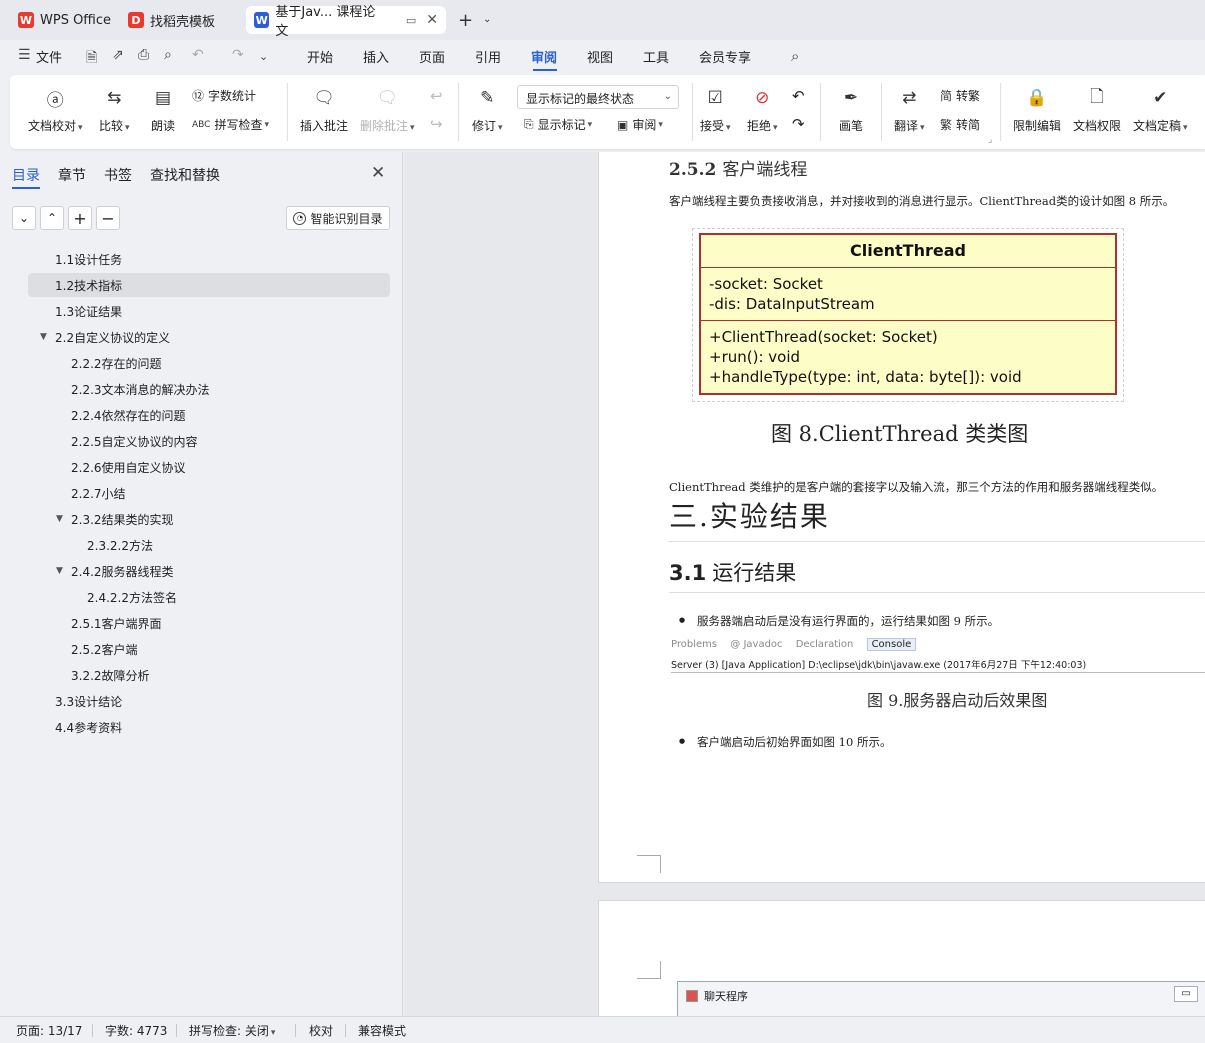 The image size is (1205, 1043). Describe the element at coordinates (224, 95) in the screenshot. I see `word-count-button: ⑫ 字数统计` at that location.